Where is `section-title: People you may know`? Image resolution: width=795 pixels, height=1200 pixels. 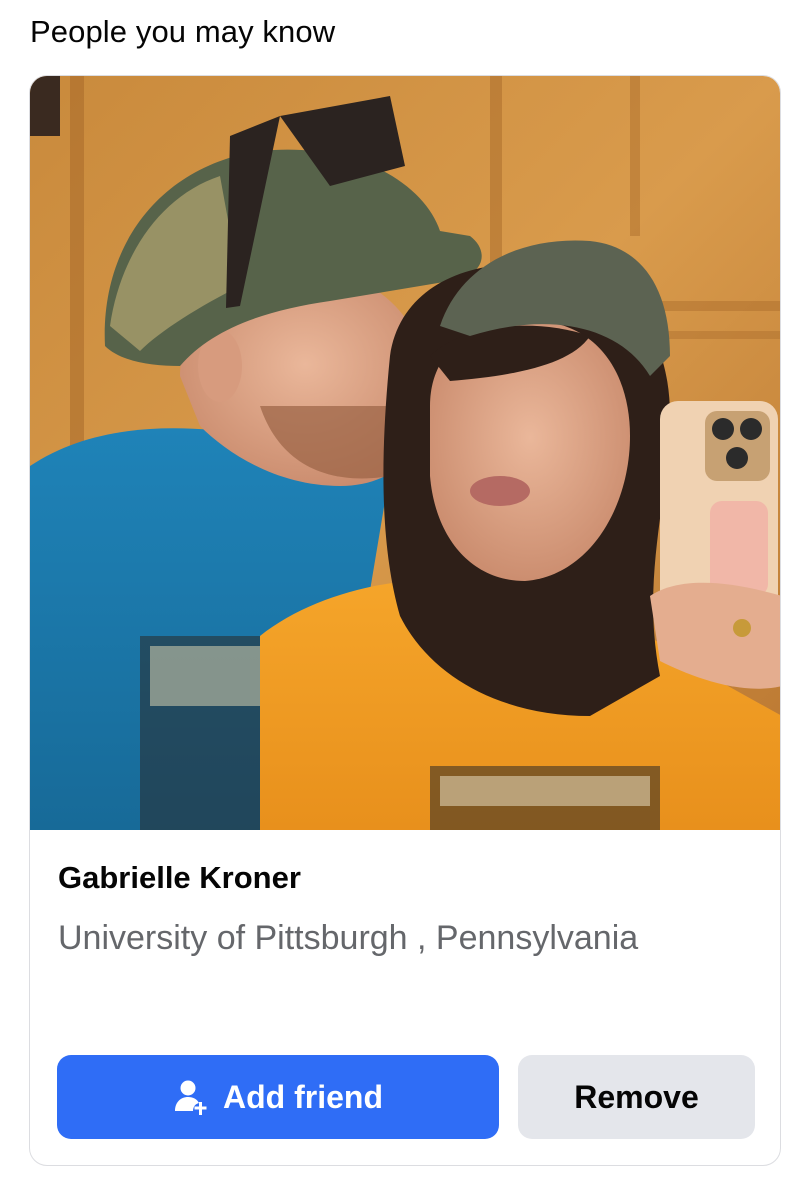
section-title: People you may know is located at coordinates (183, 31).